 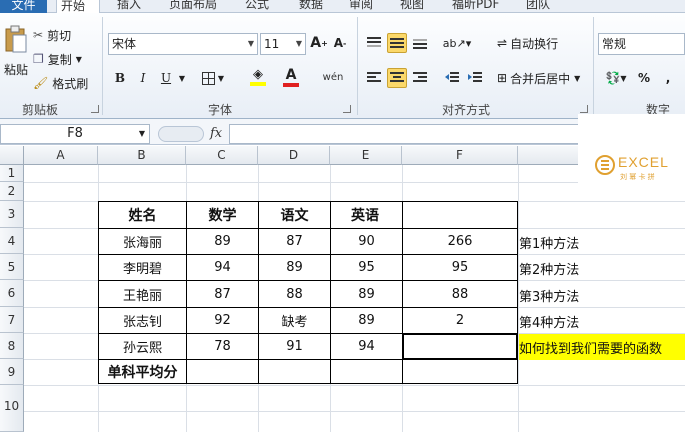 What do you see at coordinates (222, 215) in the screenshot?
I see `header-cell-math: 数学` at bounding box center [222, 215].